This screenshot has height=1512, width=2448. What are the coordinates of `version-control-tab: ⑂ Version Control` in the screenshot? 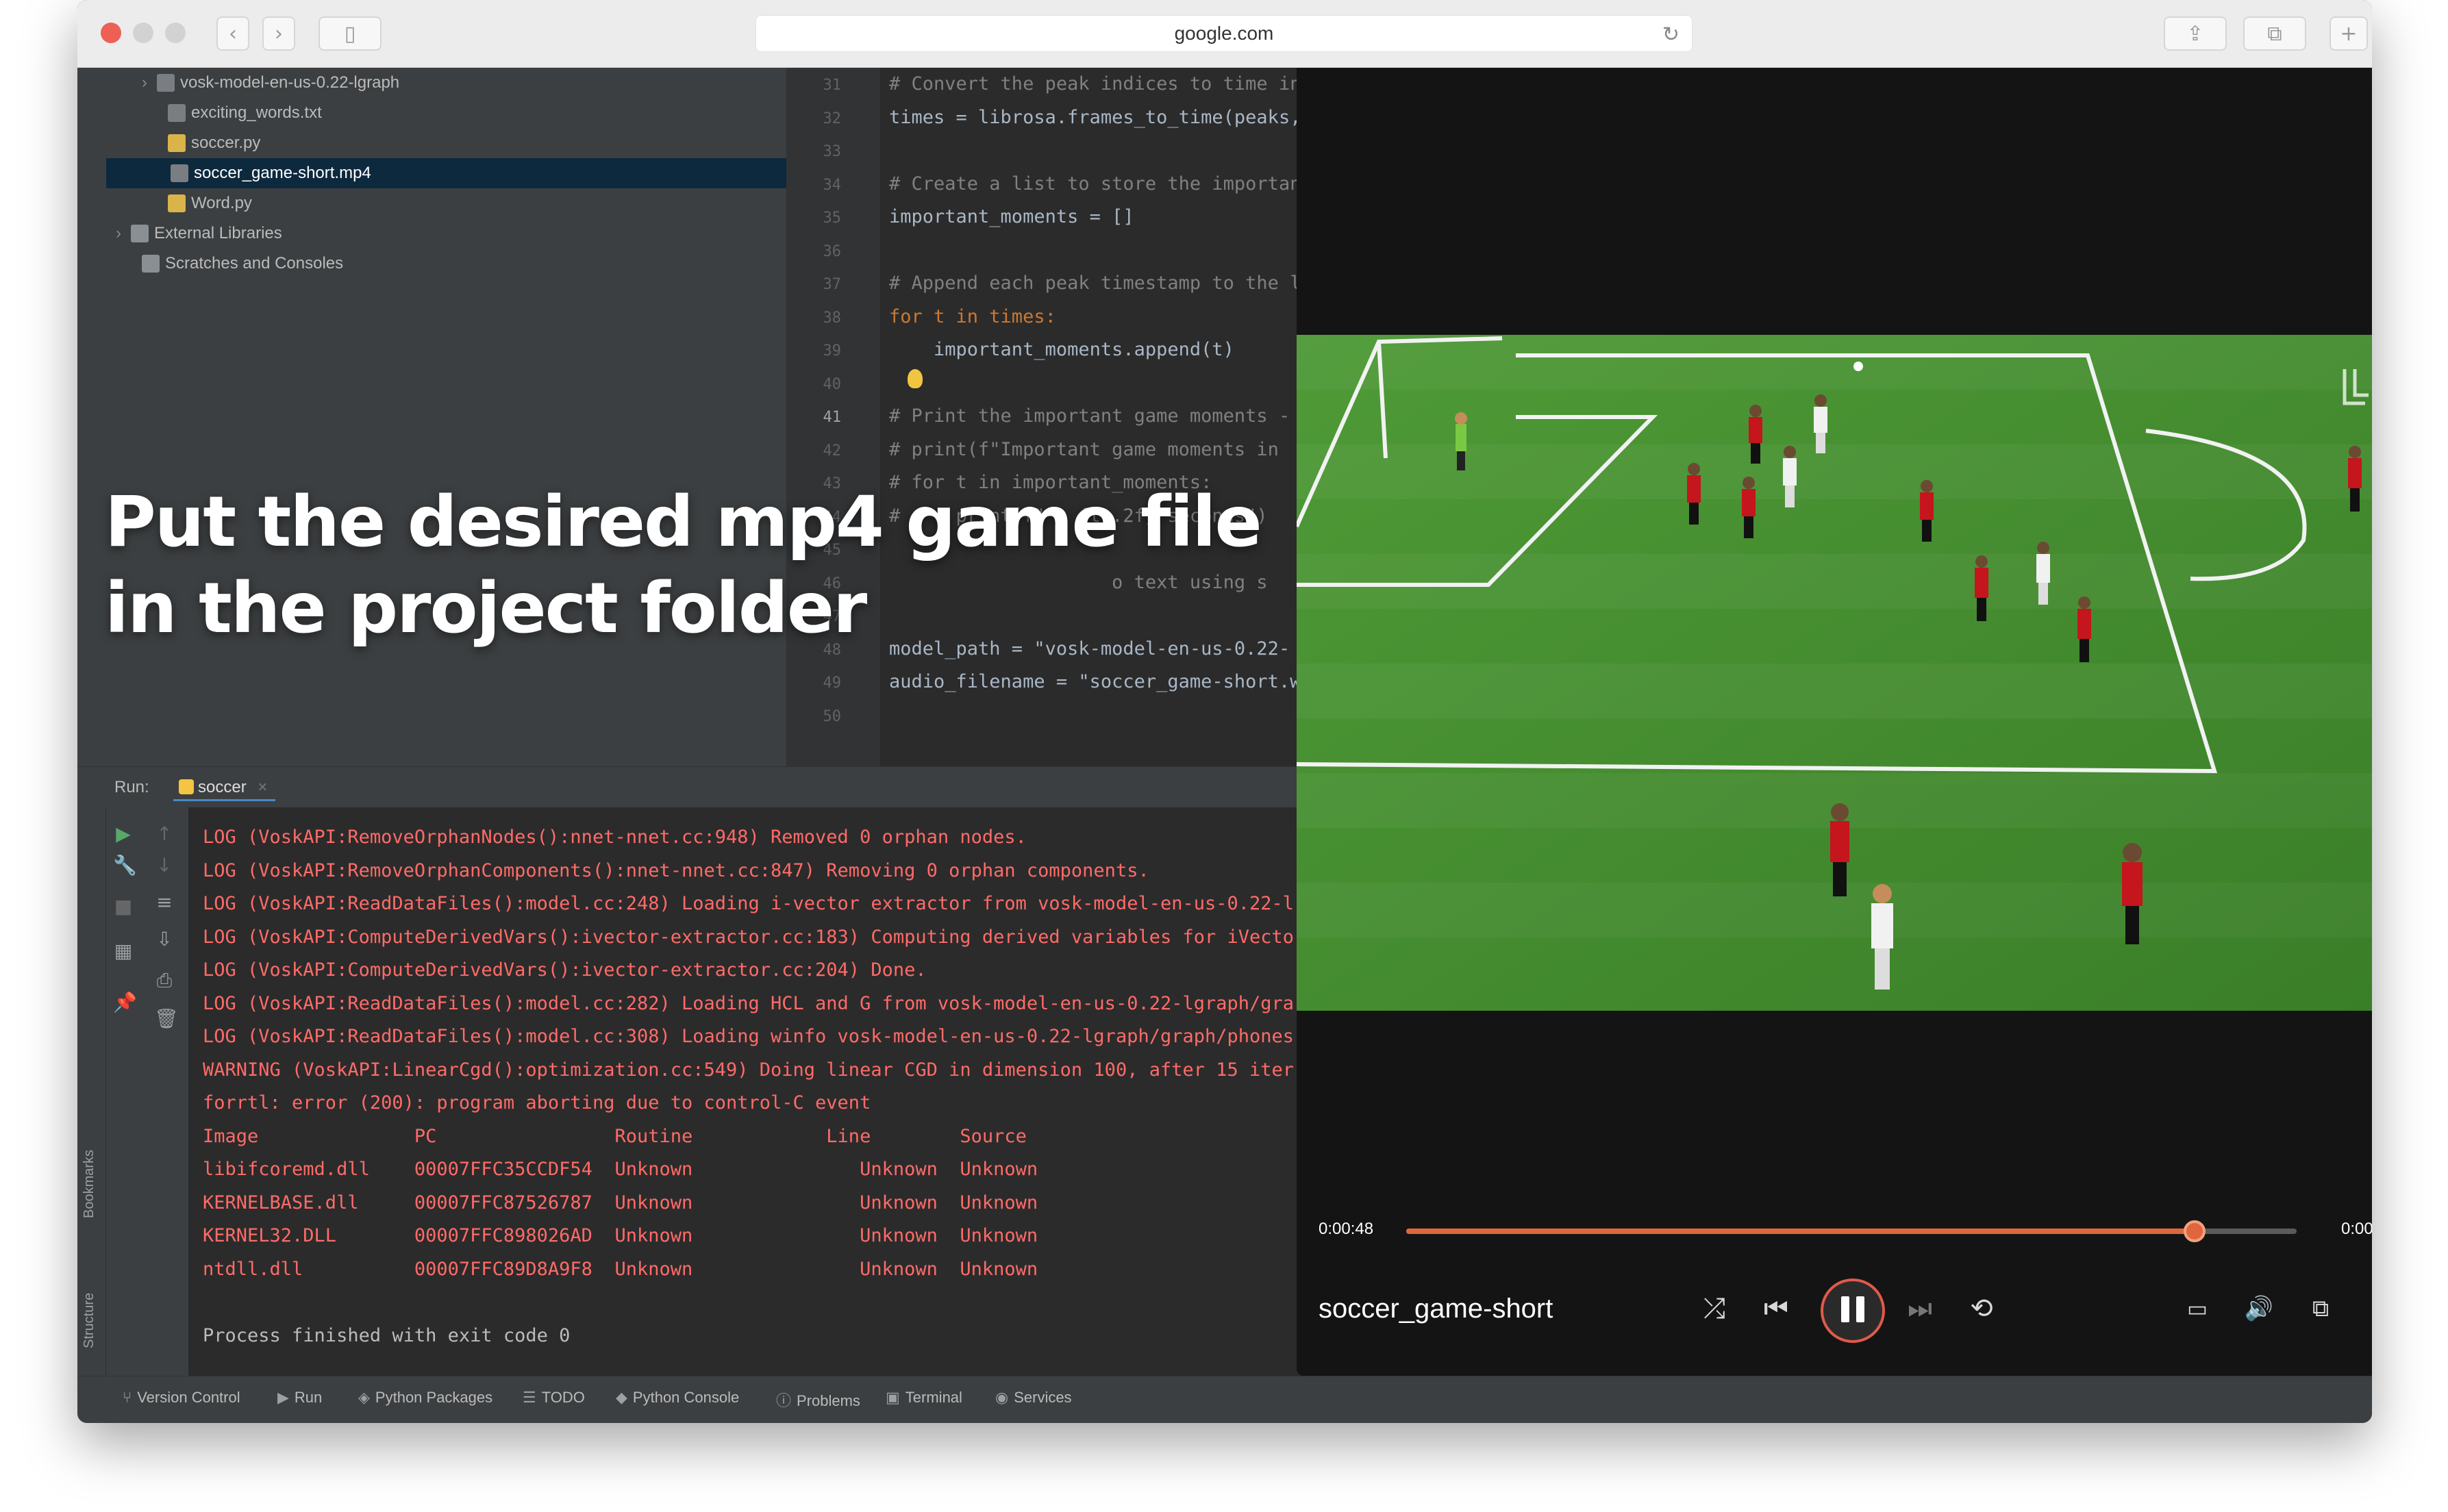 It's located at (181, 1398).